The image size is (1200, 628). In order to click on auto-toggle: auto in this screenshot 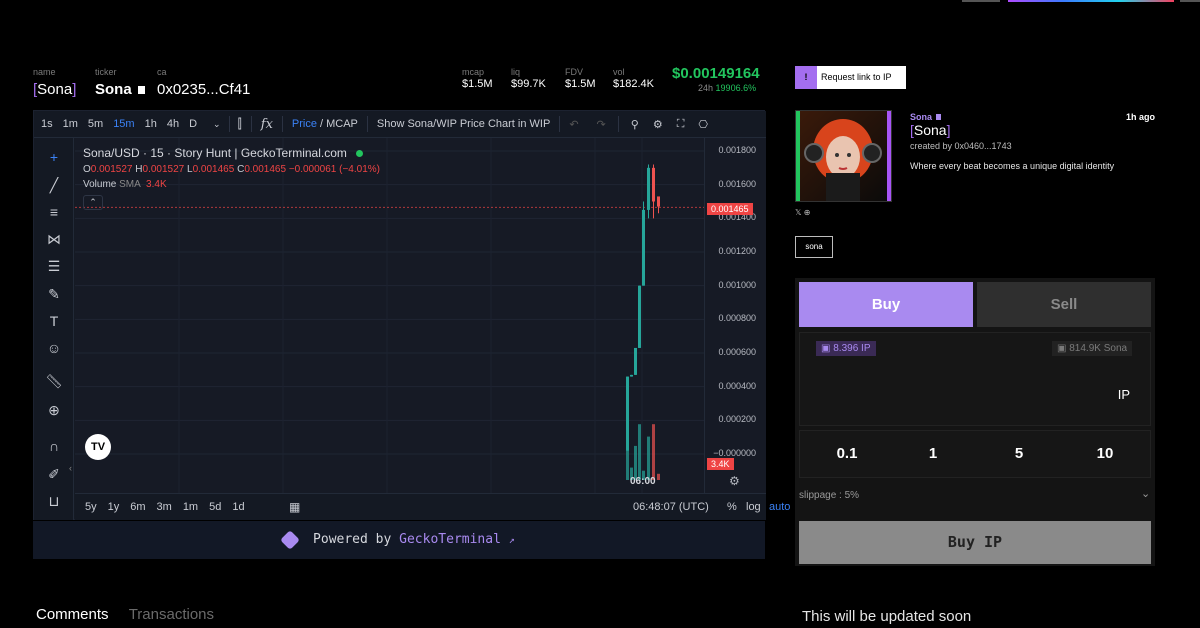, I will do `click(779, 507)`.